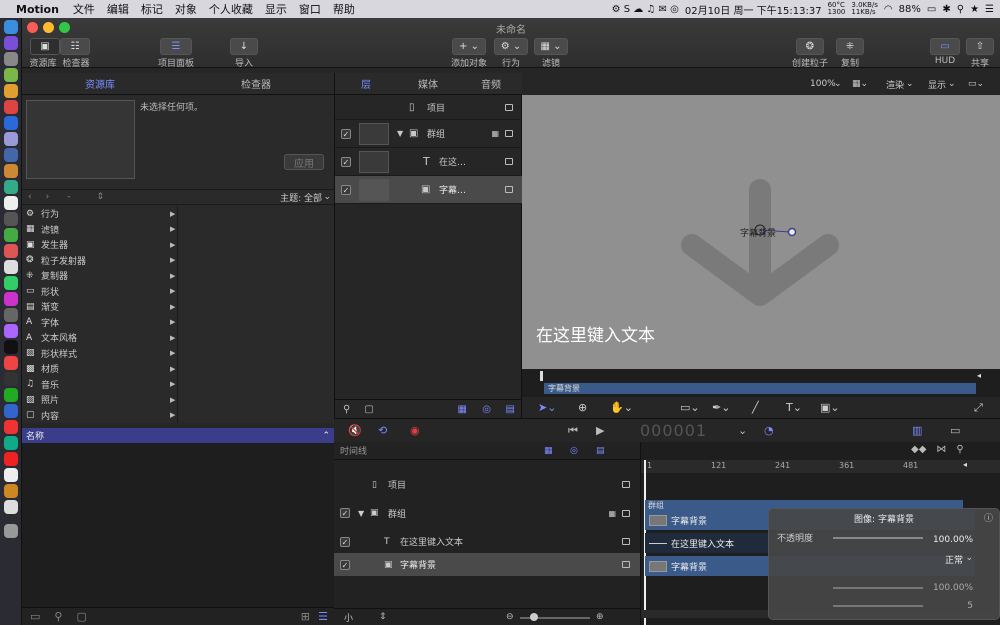 The width and height of the screenshot is (1000, 625). Describe the element at coordinates (937, 84) in the screenshot. I see `view-popup: 显示` at that location.